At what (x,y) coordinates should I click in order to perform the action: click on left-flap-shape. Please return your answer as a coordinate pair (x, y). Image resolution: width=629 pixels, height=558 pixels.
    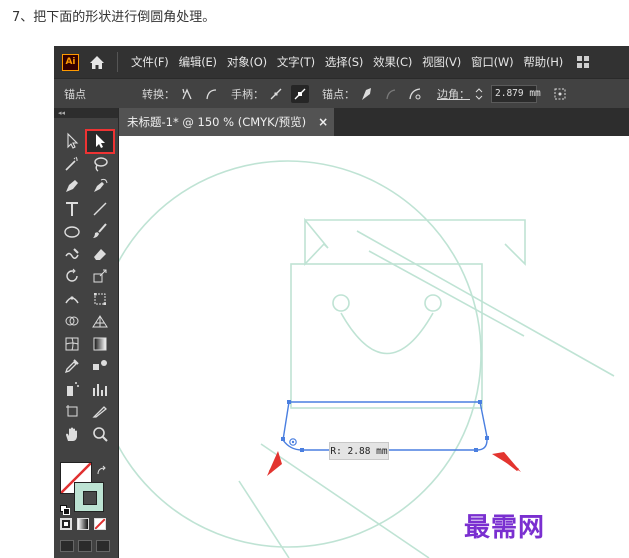
    Looking at the image, I should click on (316, 242).